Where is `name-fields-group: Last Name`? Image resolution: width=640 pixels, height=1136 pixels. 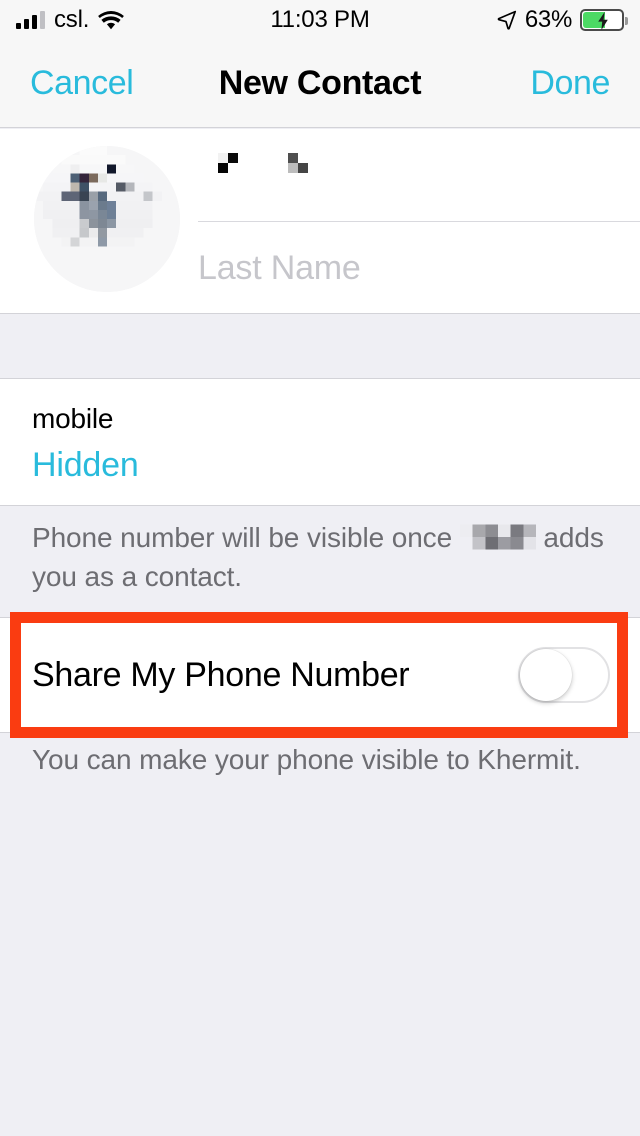 name-fields-group: Last Name is located at coordinates (419, 221).